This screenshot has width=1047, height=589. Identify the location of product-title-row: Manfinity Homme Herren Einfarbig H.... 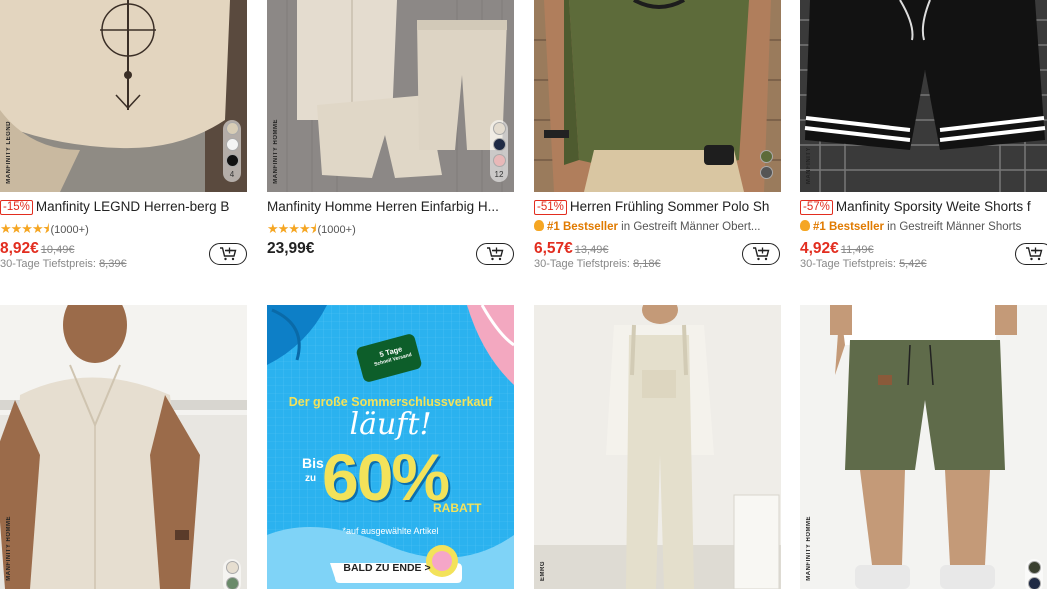
(390, 207).